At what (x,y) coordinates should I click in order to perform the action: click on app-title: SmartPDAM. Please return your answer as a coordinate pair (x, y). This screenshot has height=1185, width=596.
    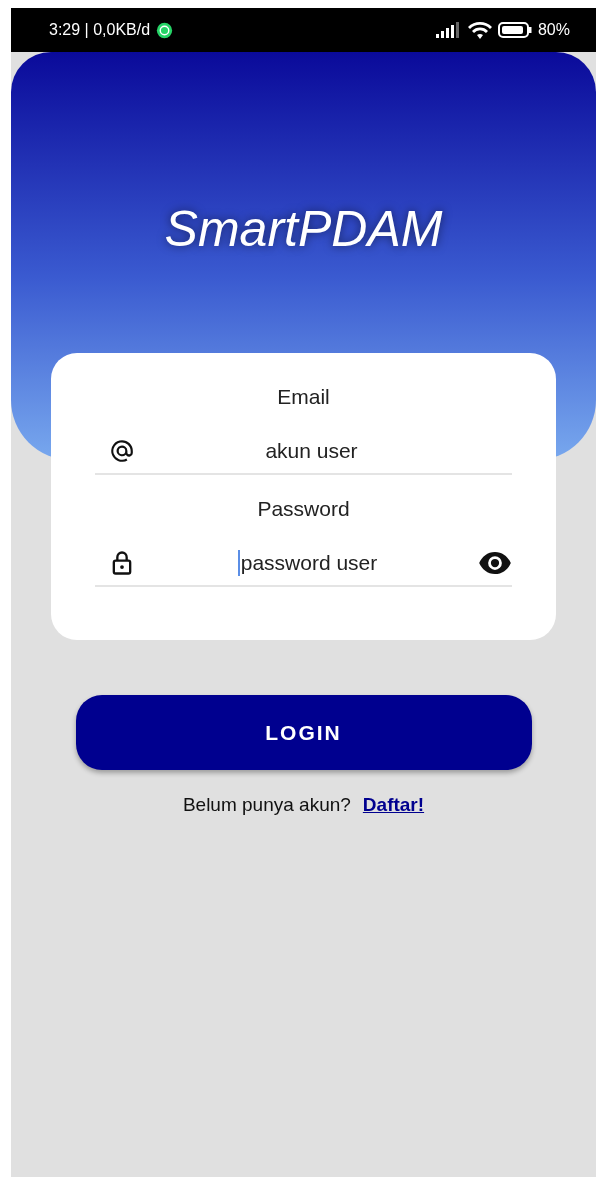
    Looking at the image, I should click on (303, 229).